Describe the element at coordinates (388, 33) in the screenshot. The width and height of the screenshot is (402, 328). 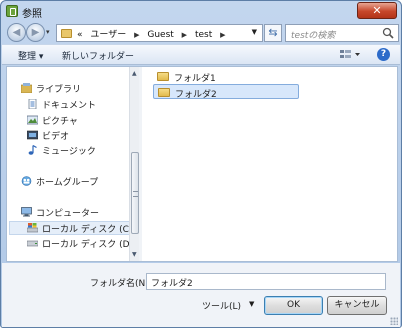
I see `search-icon` at that location.